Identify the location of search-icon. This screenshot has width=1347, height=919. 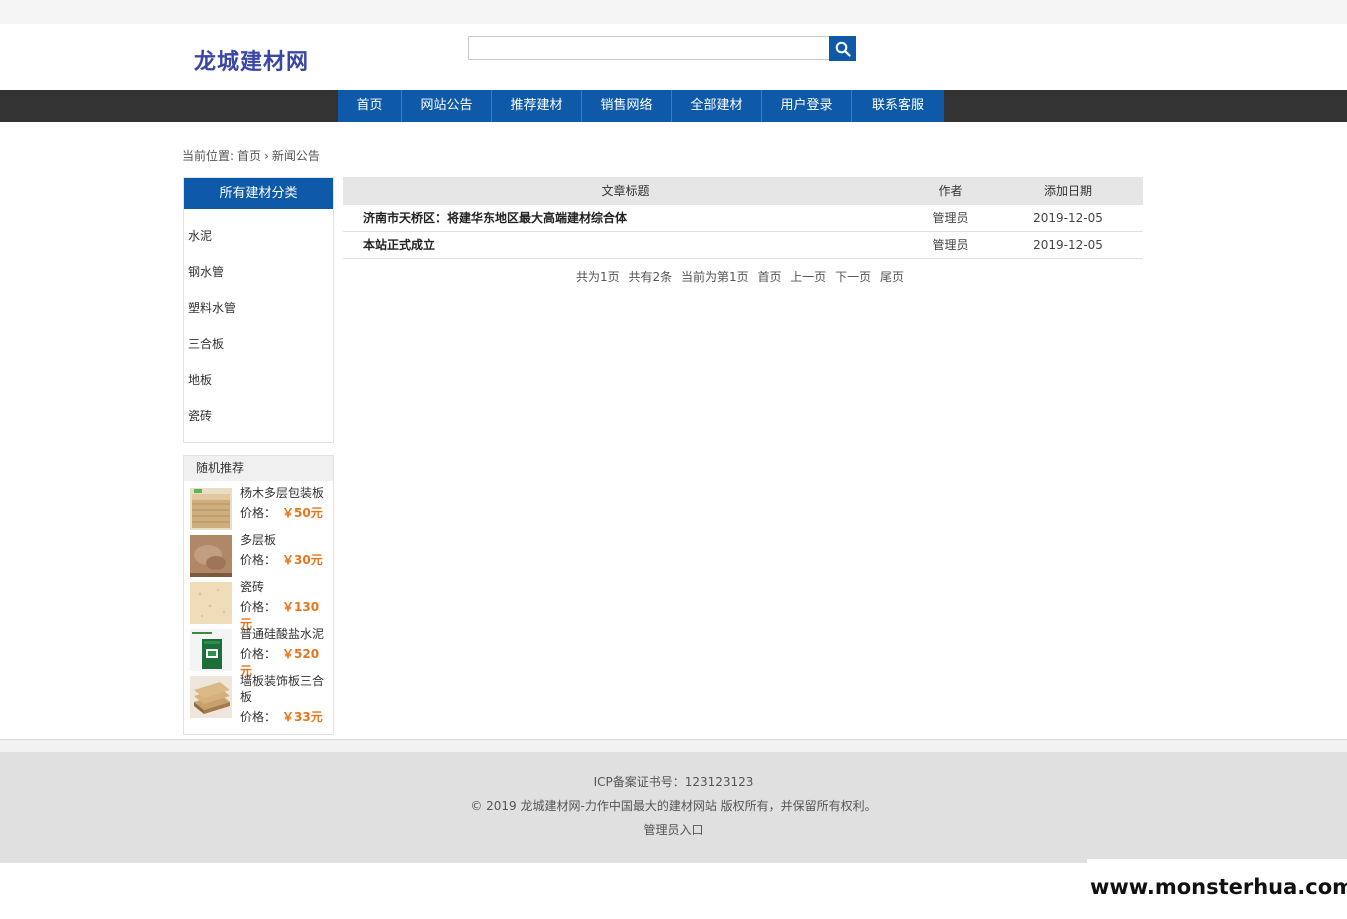
(843, 49).